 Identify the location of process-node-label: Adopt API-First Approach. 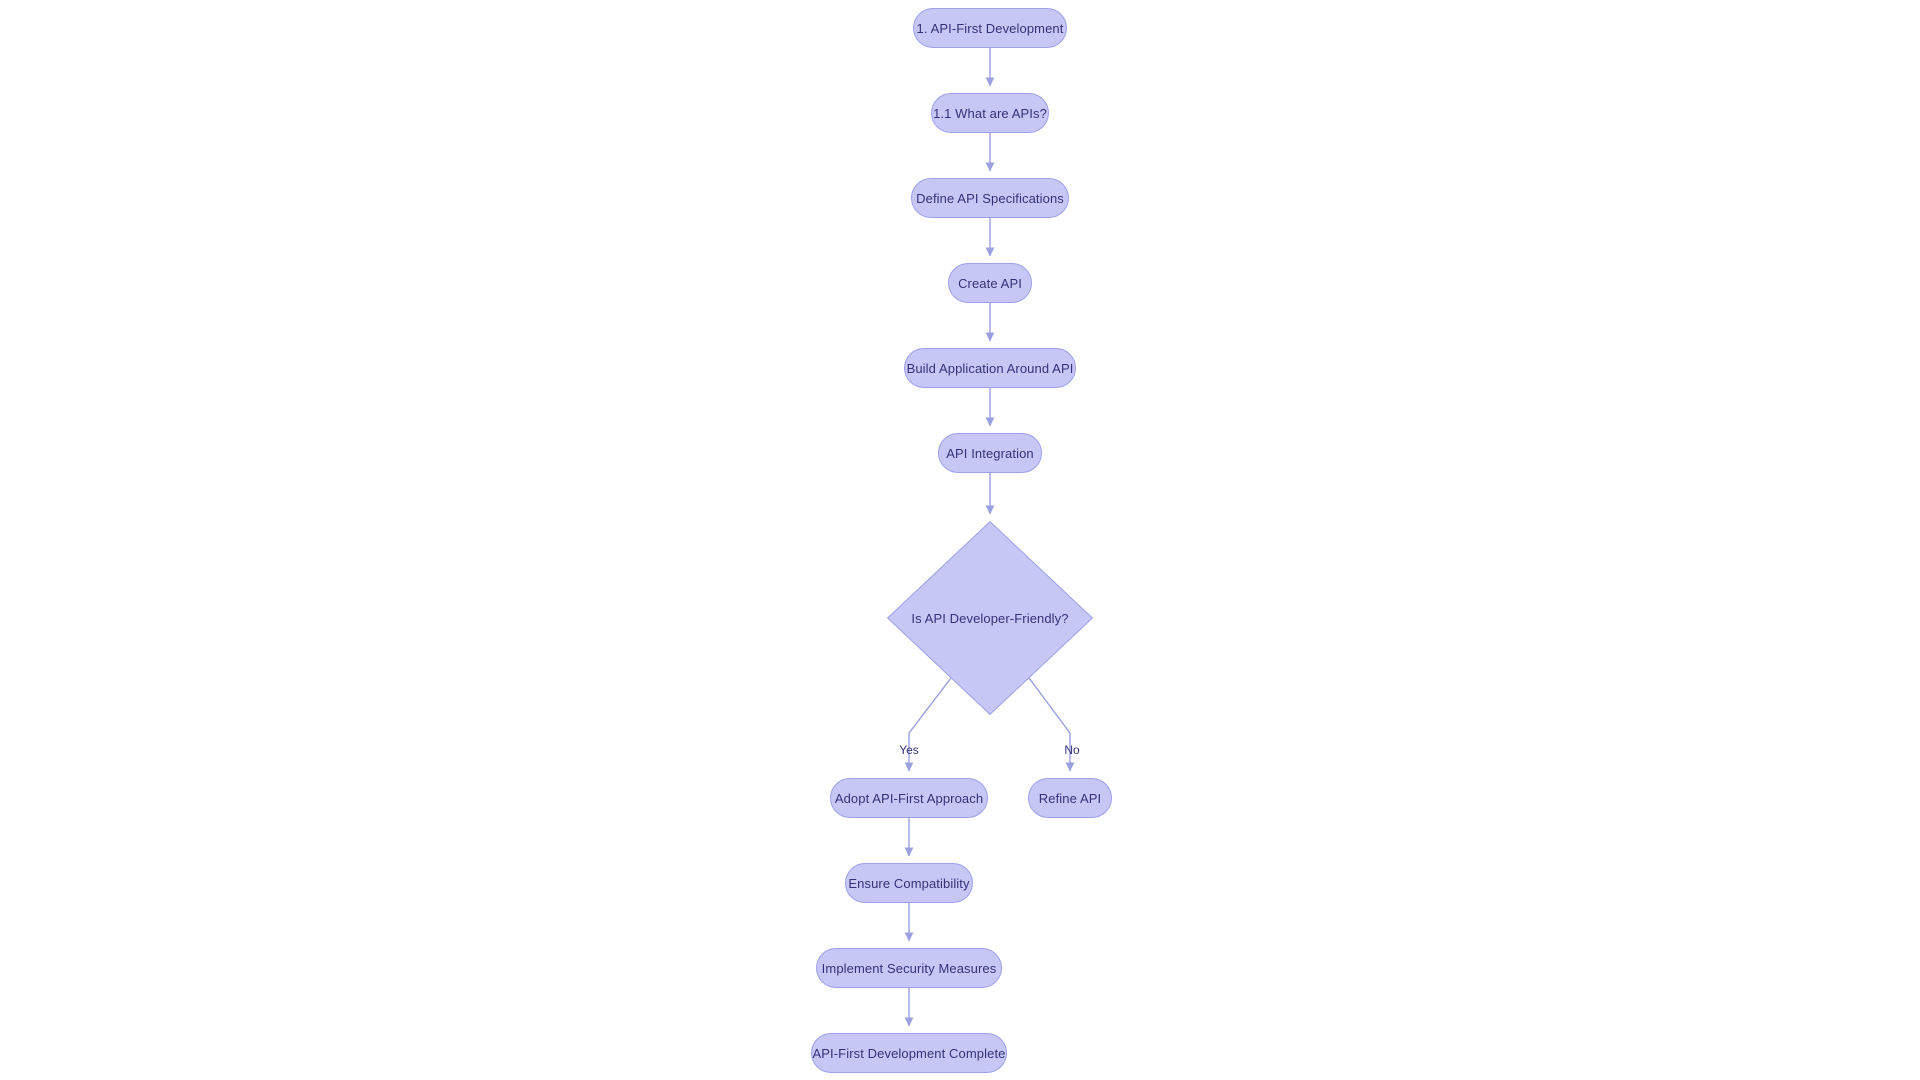
(909, 798).